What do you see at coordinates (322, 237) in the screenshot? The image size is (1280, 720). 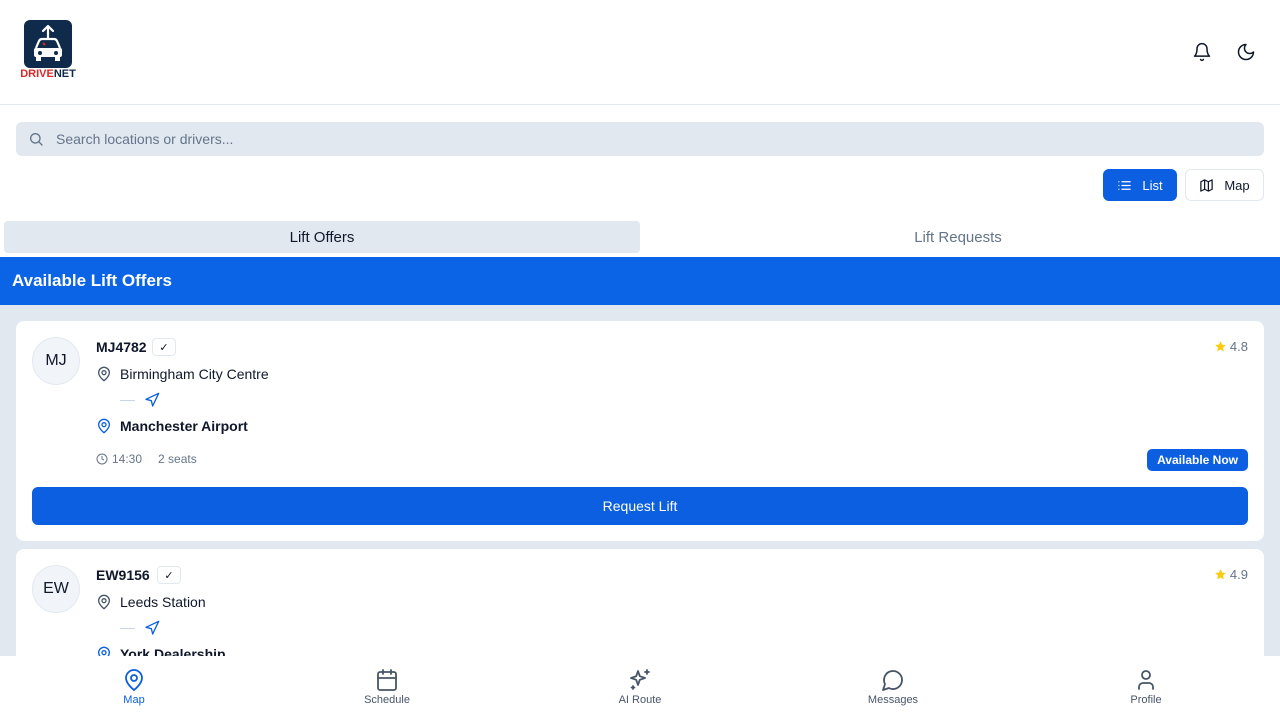 I see `tab-lift-offers: Lift Offers` at bounding box center [322, 237].